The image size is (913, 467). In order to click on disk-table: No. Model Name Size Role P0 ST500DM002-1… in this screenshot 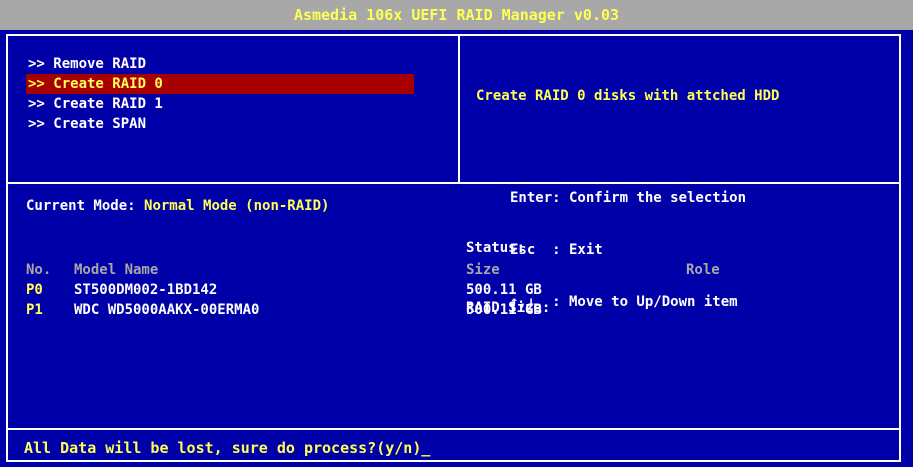, I will do `click(466, 290)`.